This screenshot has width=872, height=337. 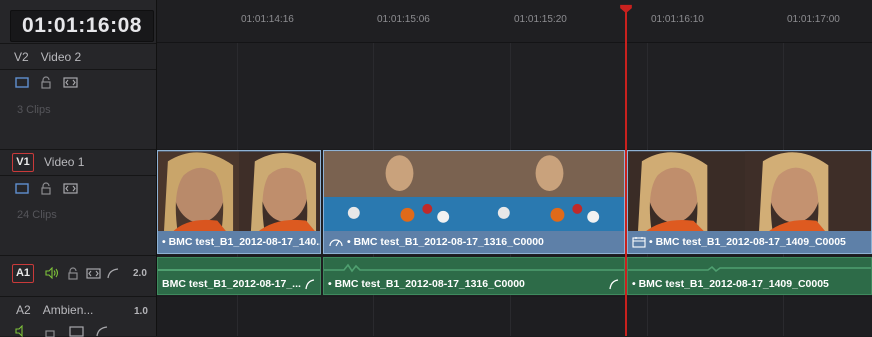 I want to click on video-clip: • BMC test_B1_2012-08-17_1316_C0000, so click(x=474, y=202).